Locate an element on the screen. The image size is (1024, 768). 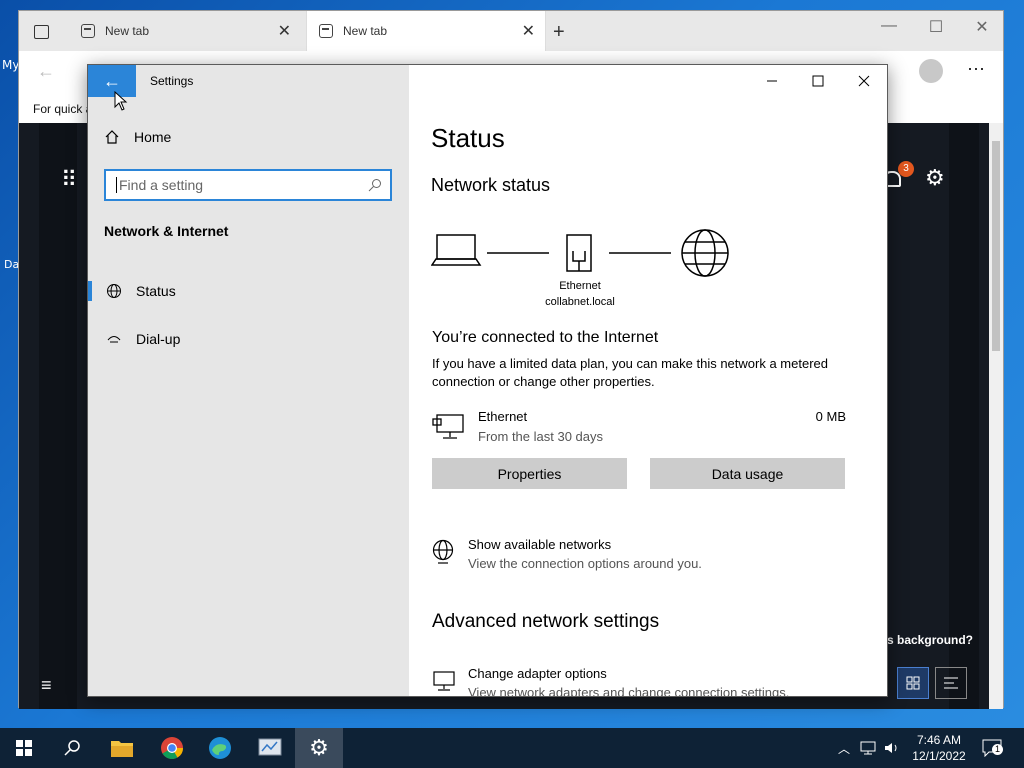
minimize-icon: — is located at coordinates (889, 26).